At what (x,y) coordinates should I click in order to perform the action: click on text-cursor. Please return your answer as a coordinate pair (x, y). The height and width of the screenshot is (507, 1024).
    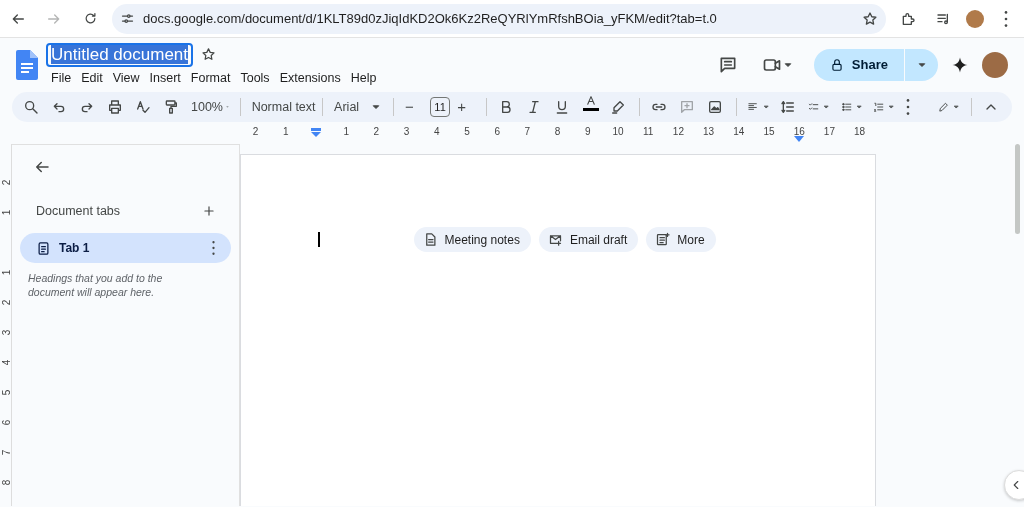
    Looking at the image, I should click on (319, 239).